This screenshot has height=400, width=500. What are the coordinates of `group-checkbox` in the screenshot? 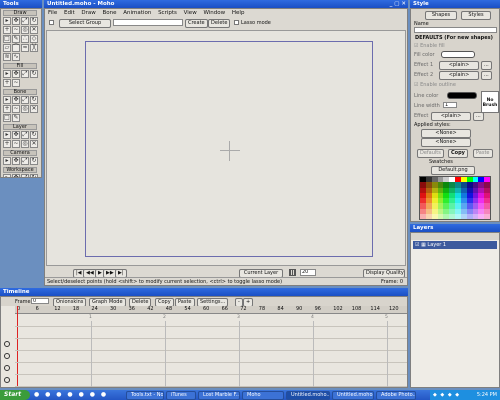 It's located at (51, 22).